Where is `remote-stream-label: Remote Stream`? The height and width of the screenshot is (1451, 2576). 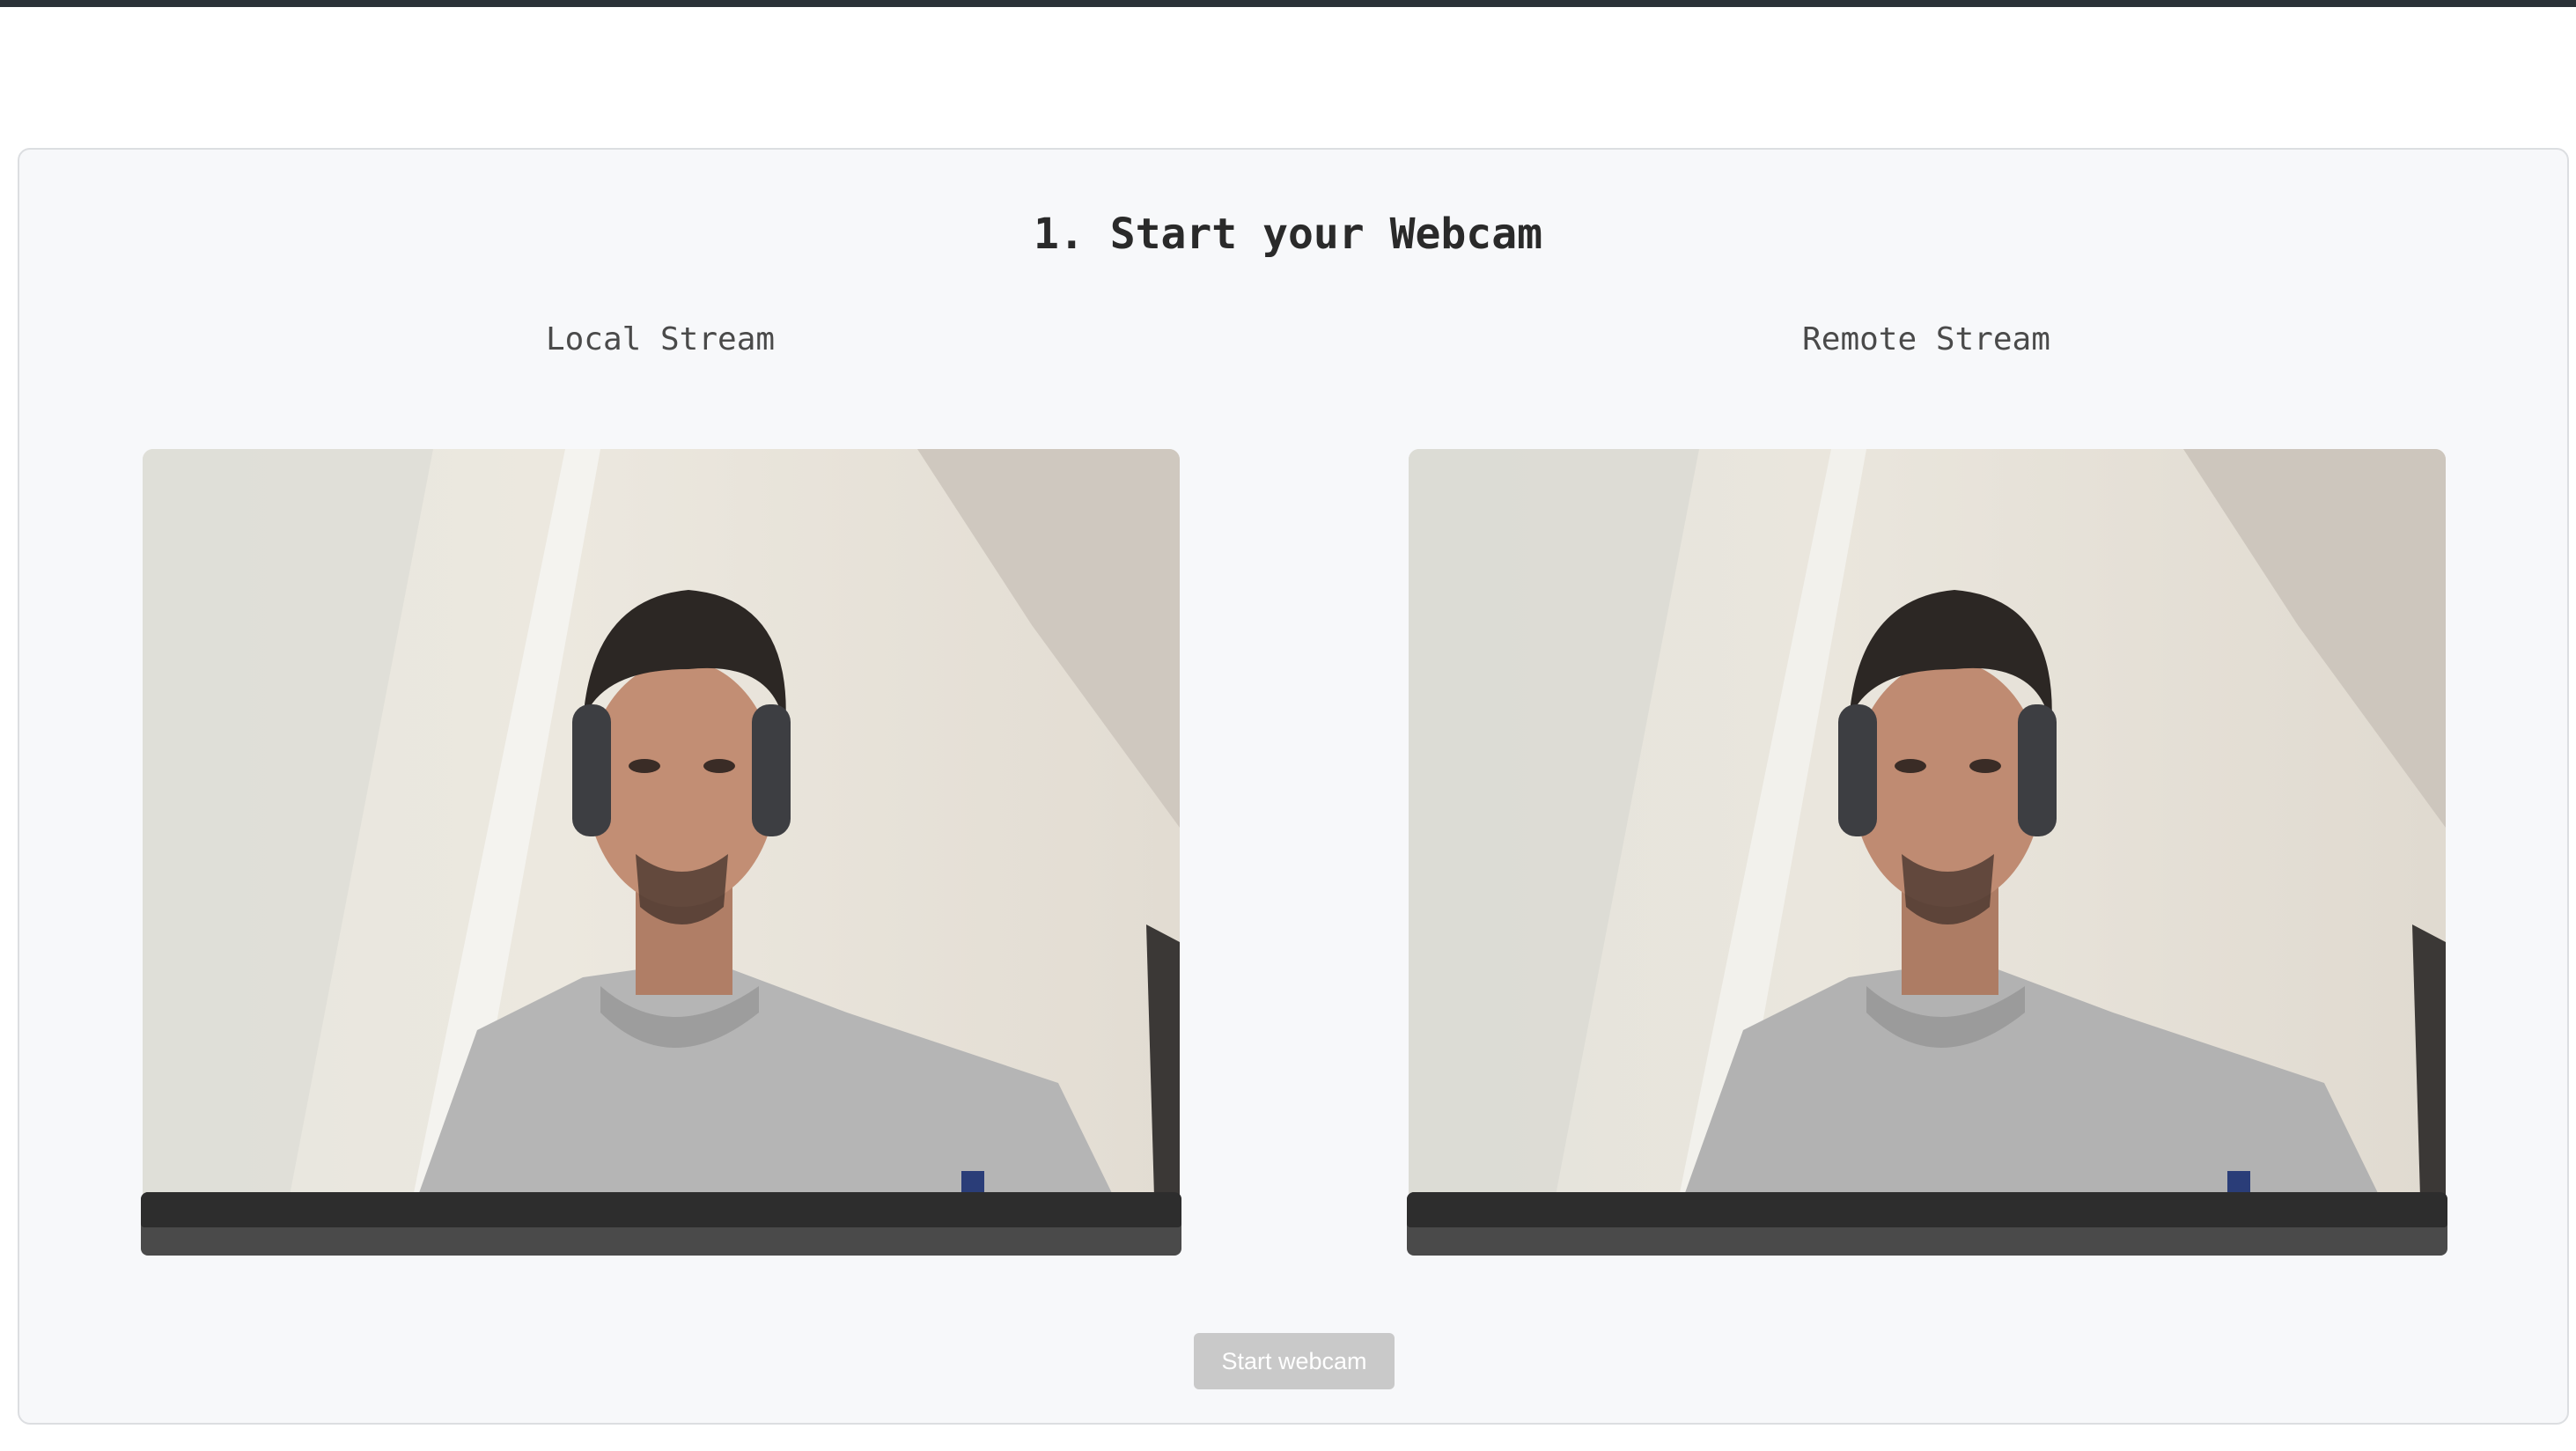
remote-stream-label: Remote Stream is located at coordinates (1926, 339).